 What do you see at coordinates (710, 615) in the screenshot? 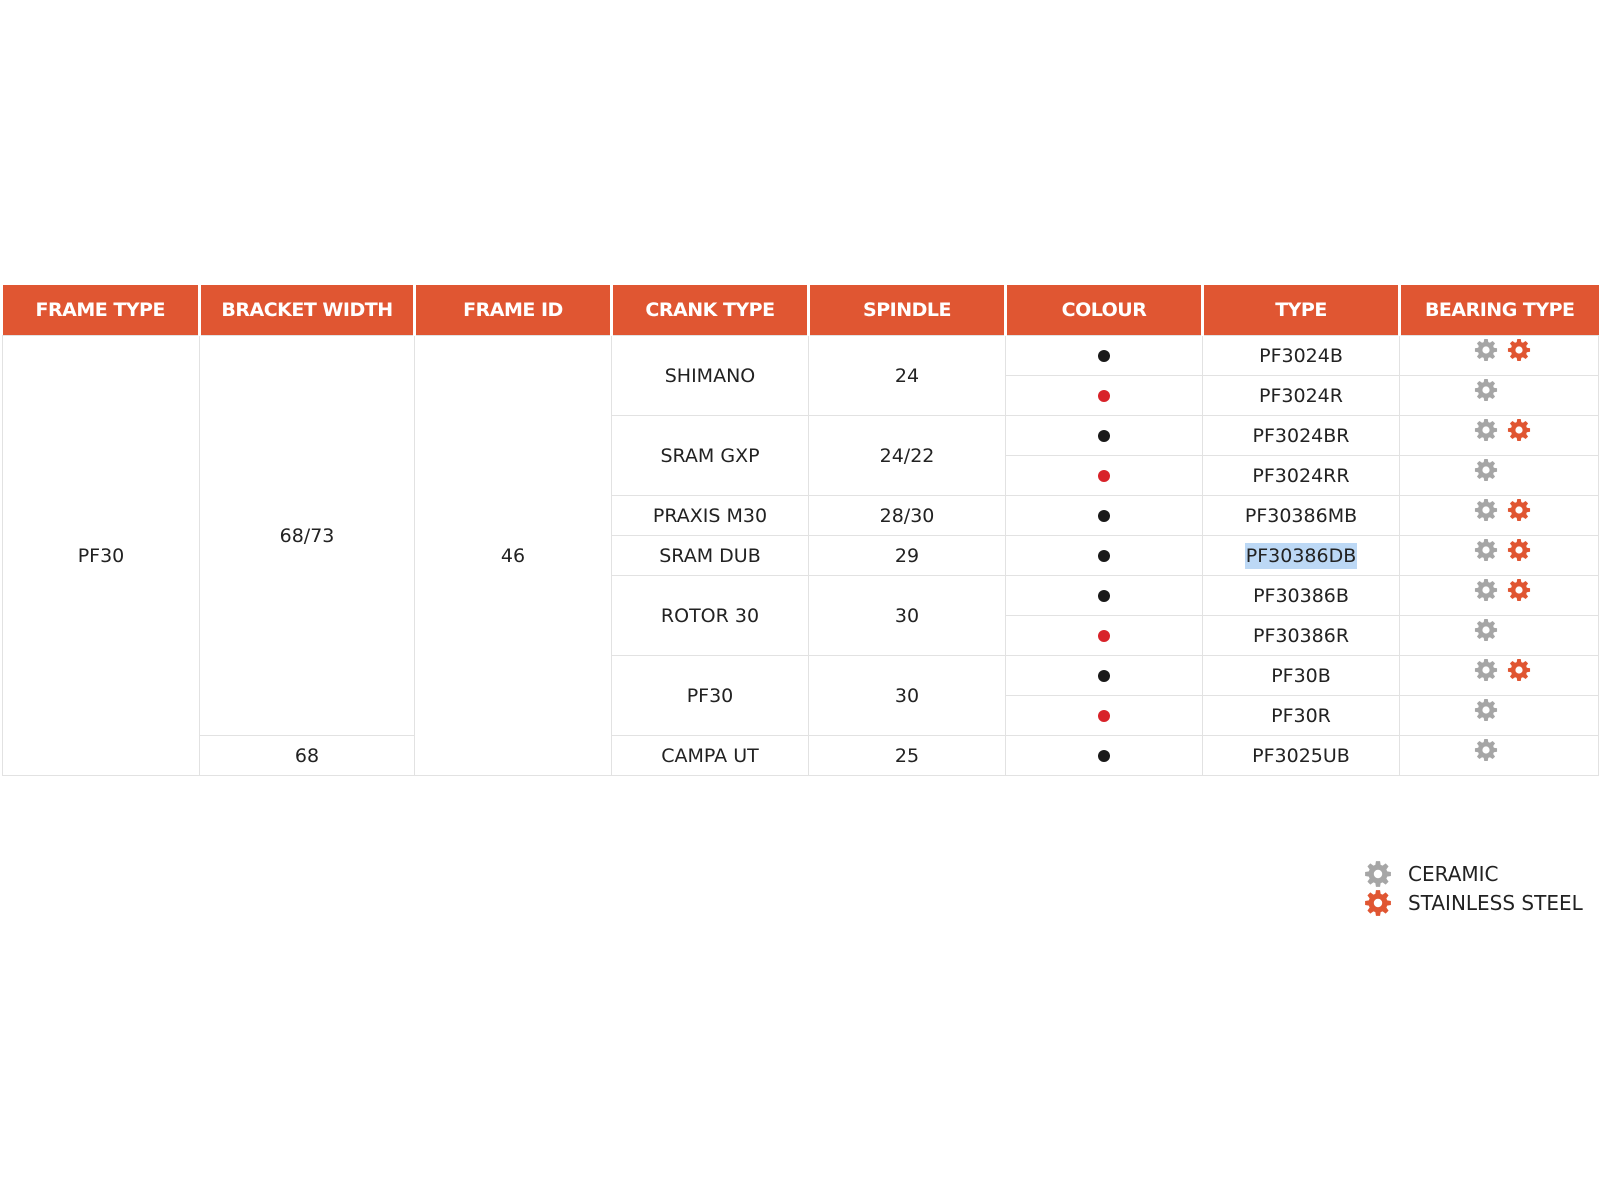
I see `crank-type-cell: ROTOR 30` at bounding box center [710, 615].